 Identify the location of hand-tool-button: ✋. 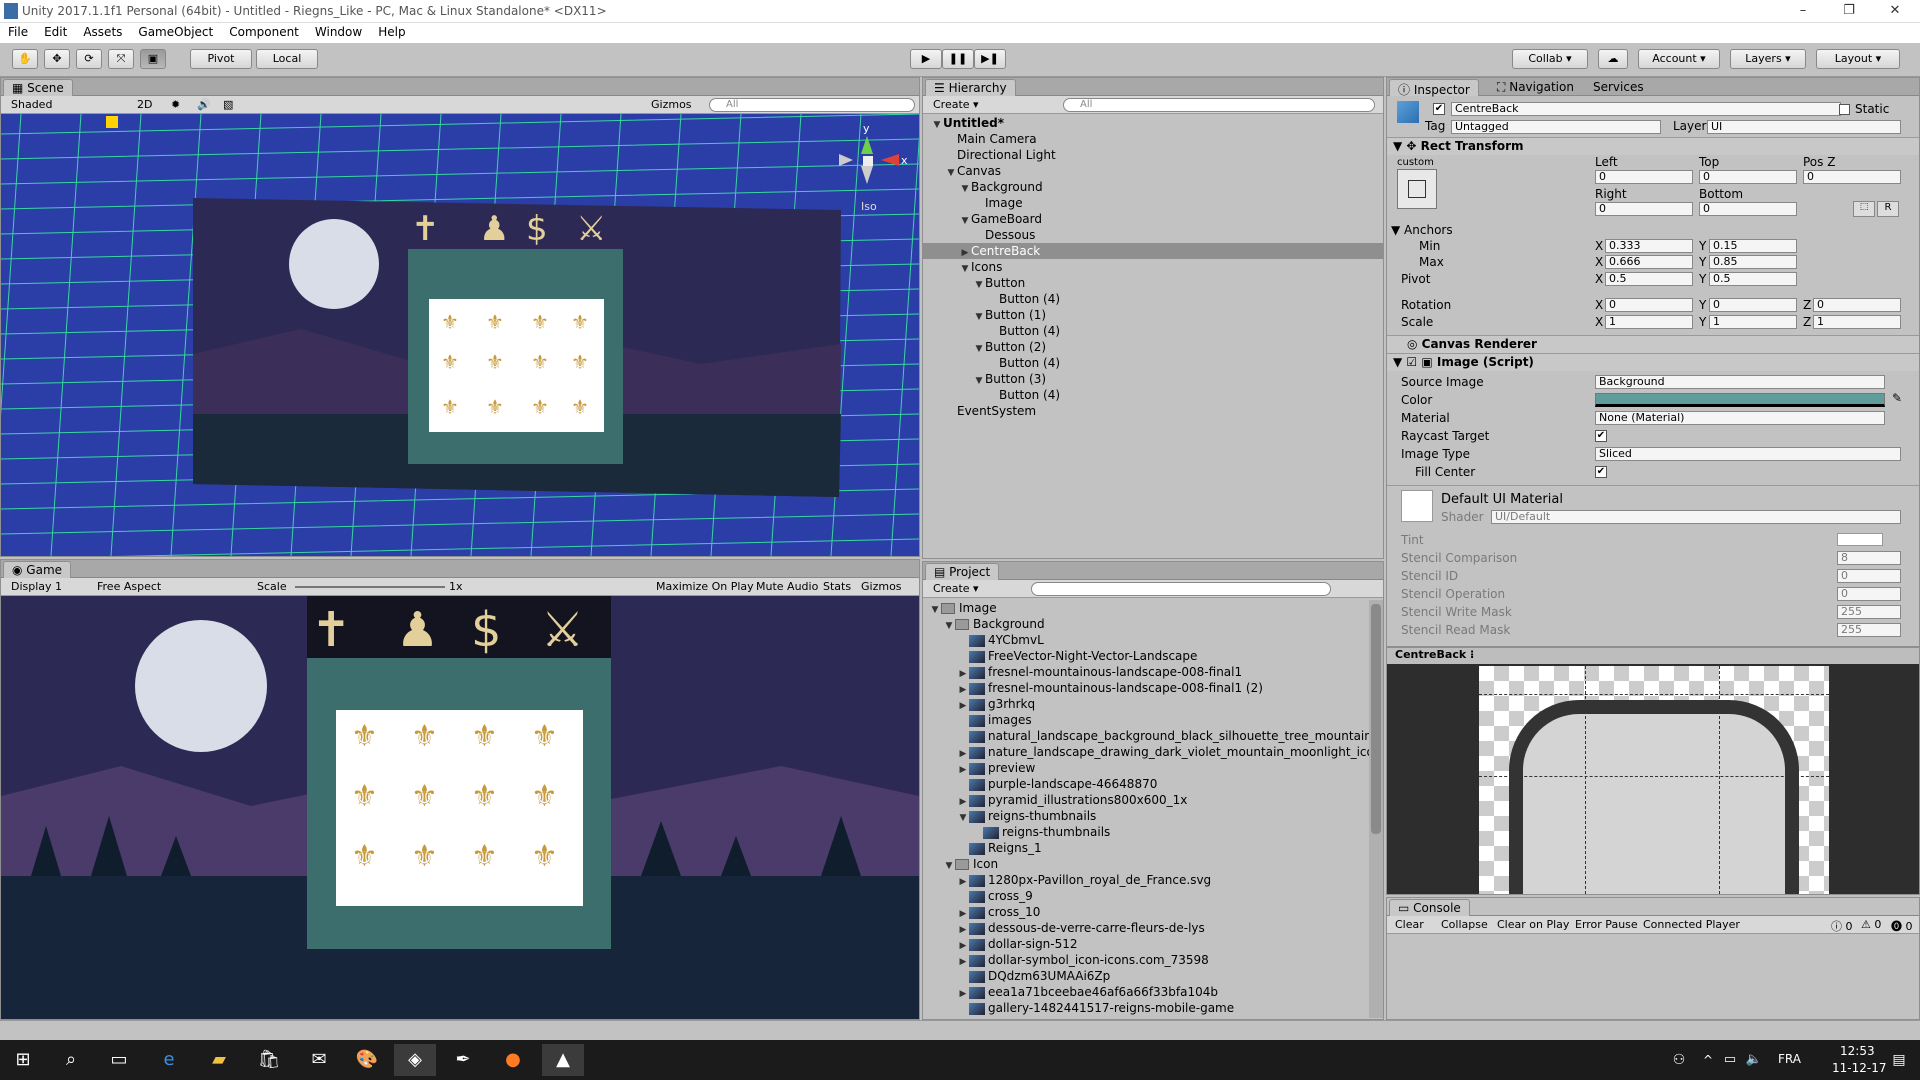
(25, 59).